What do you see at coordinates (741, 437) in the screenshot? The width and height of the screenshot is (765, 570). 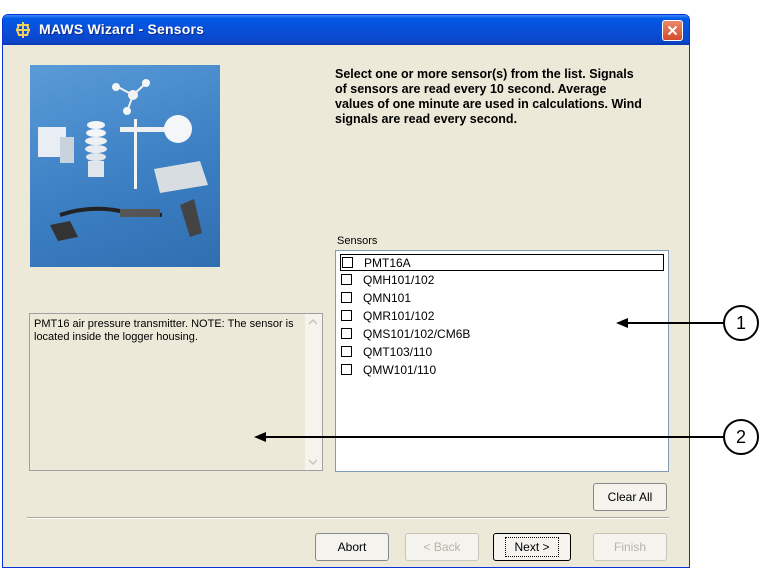 I see `callout-2: 2` at bounding box center [741, 437].